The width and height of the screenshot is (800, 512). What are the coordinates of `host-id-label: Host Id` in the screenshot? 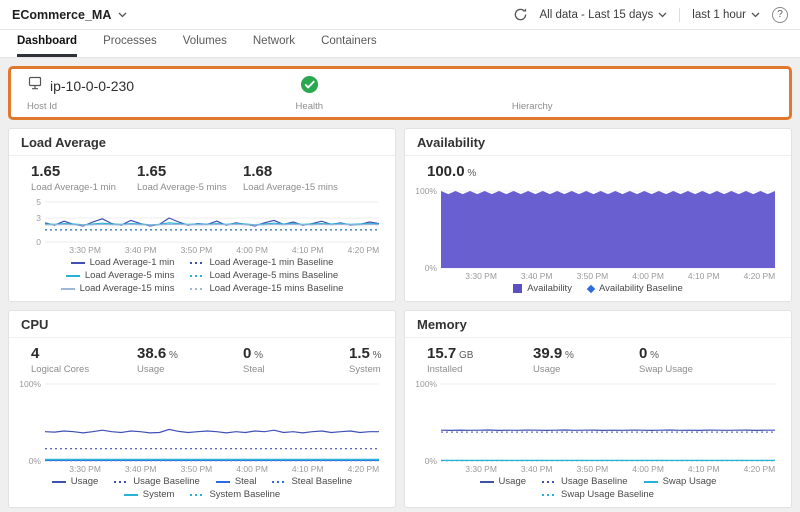 It's located at (42, 106).